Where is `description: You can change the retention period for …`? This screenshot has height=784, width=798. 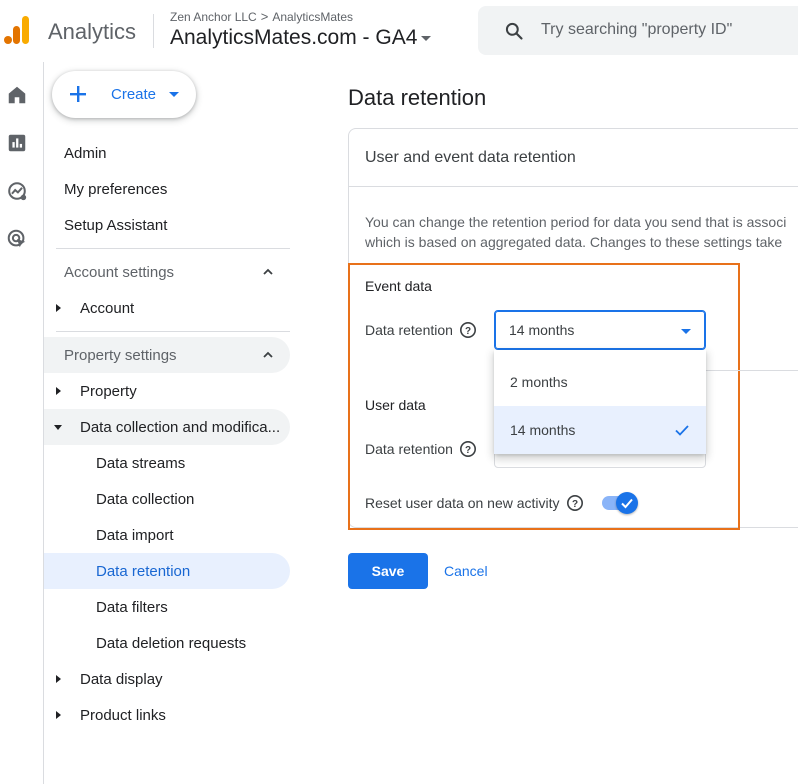
description: You can change the retention period for … is located at coordinates (575, 232).